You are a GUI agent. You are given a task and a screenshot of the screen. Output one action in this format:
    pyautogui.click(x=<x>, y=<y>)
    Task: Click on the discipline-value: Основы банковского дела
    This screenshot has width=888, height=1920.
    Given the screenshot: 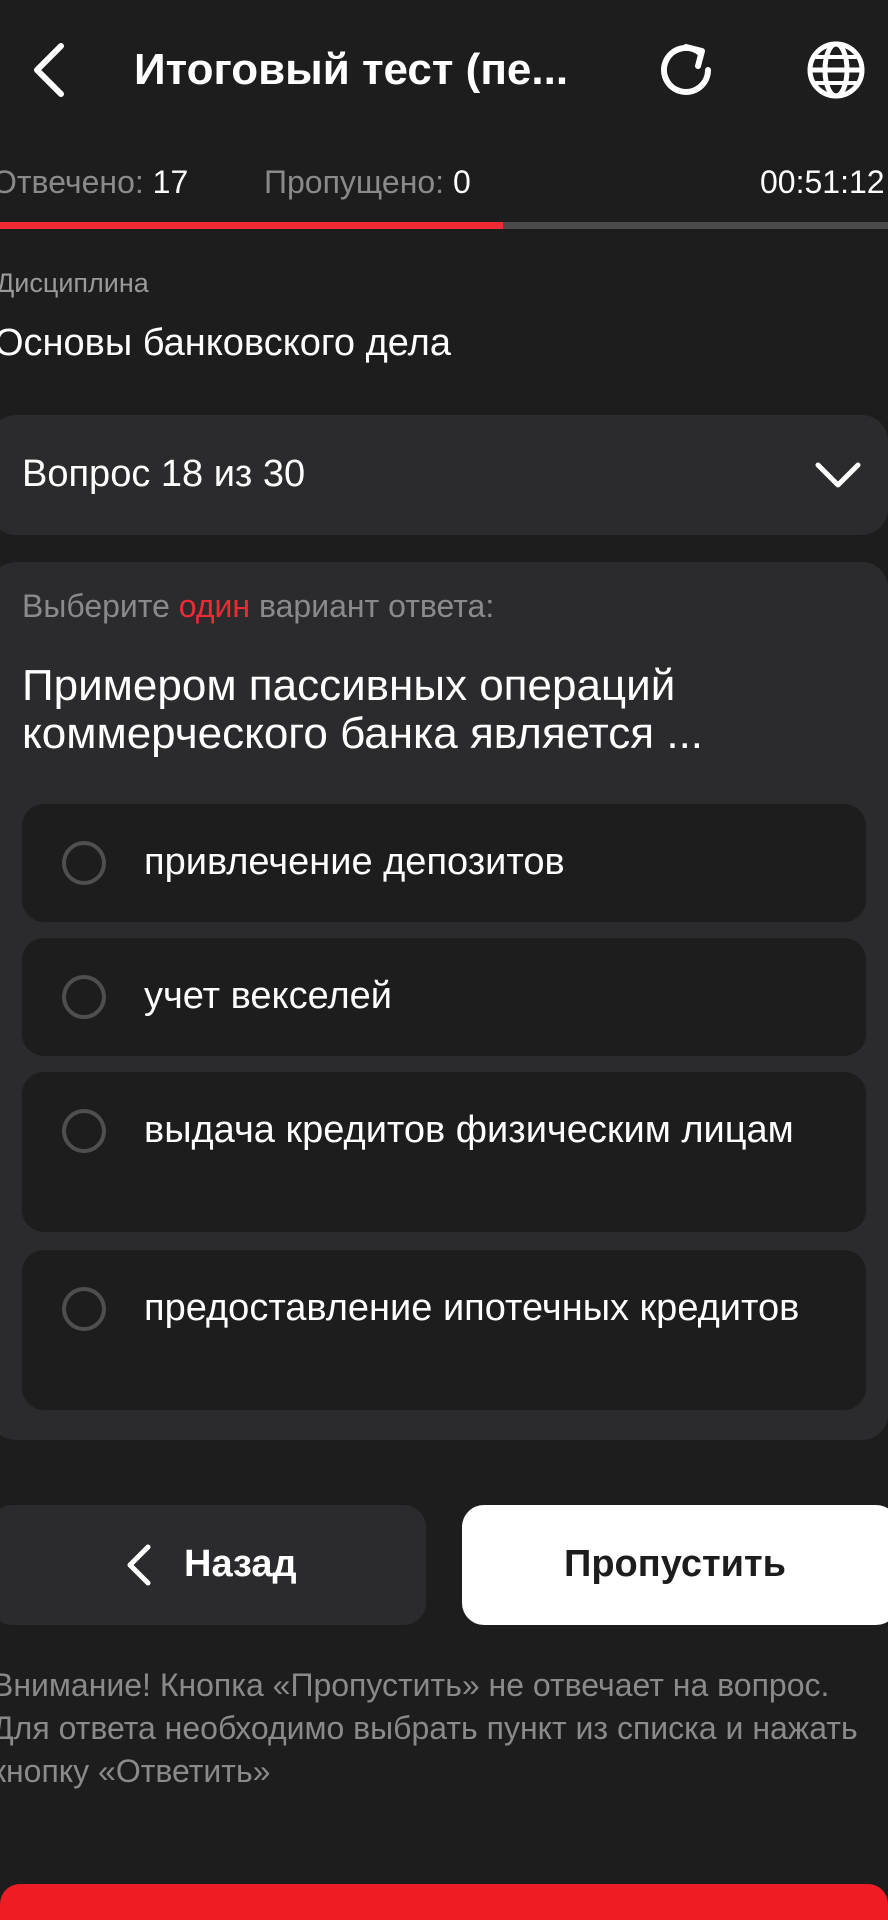 What is the action you would take?
    pyautogui.click(x=225, y=343)
    